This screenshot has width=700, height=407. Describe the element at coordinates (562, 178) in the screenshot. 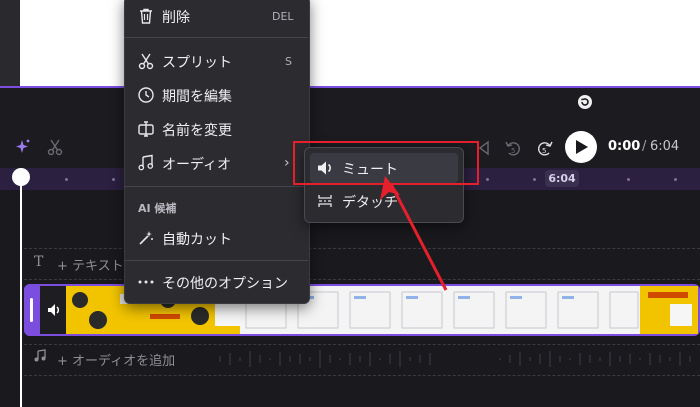

I see `end-time-marker: 6:04` at that location.